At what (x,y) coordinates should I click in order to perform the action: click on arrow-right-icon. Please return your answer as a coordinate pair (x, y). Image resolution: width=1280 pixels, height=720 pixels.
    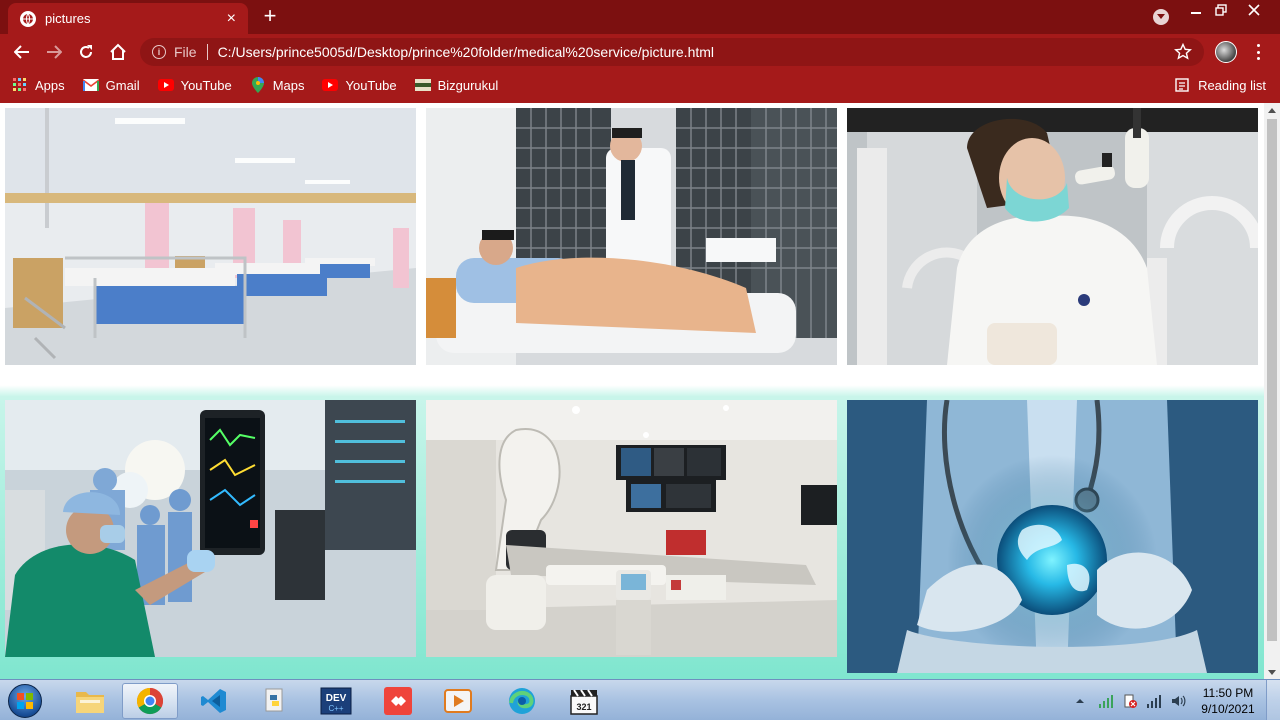
    Looking at the image, I should click on (54, 52).